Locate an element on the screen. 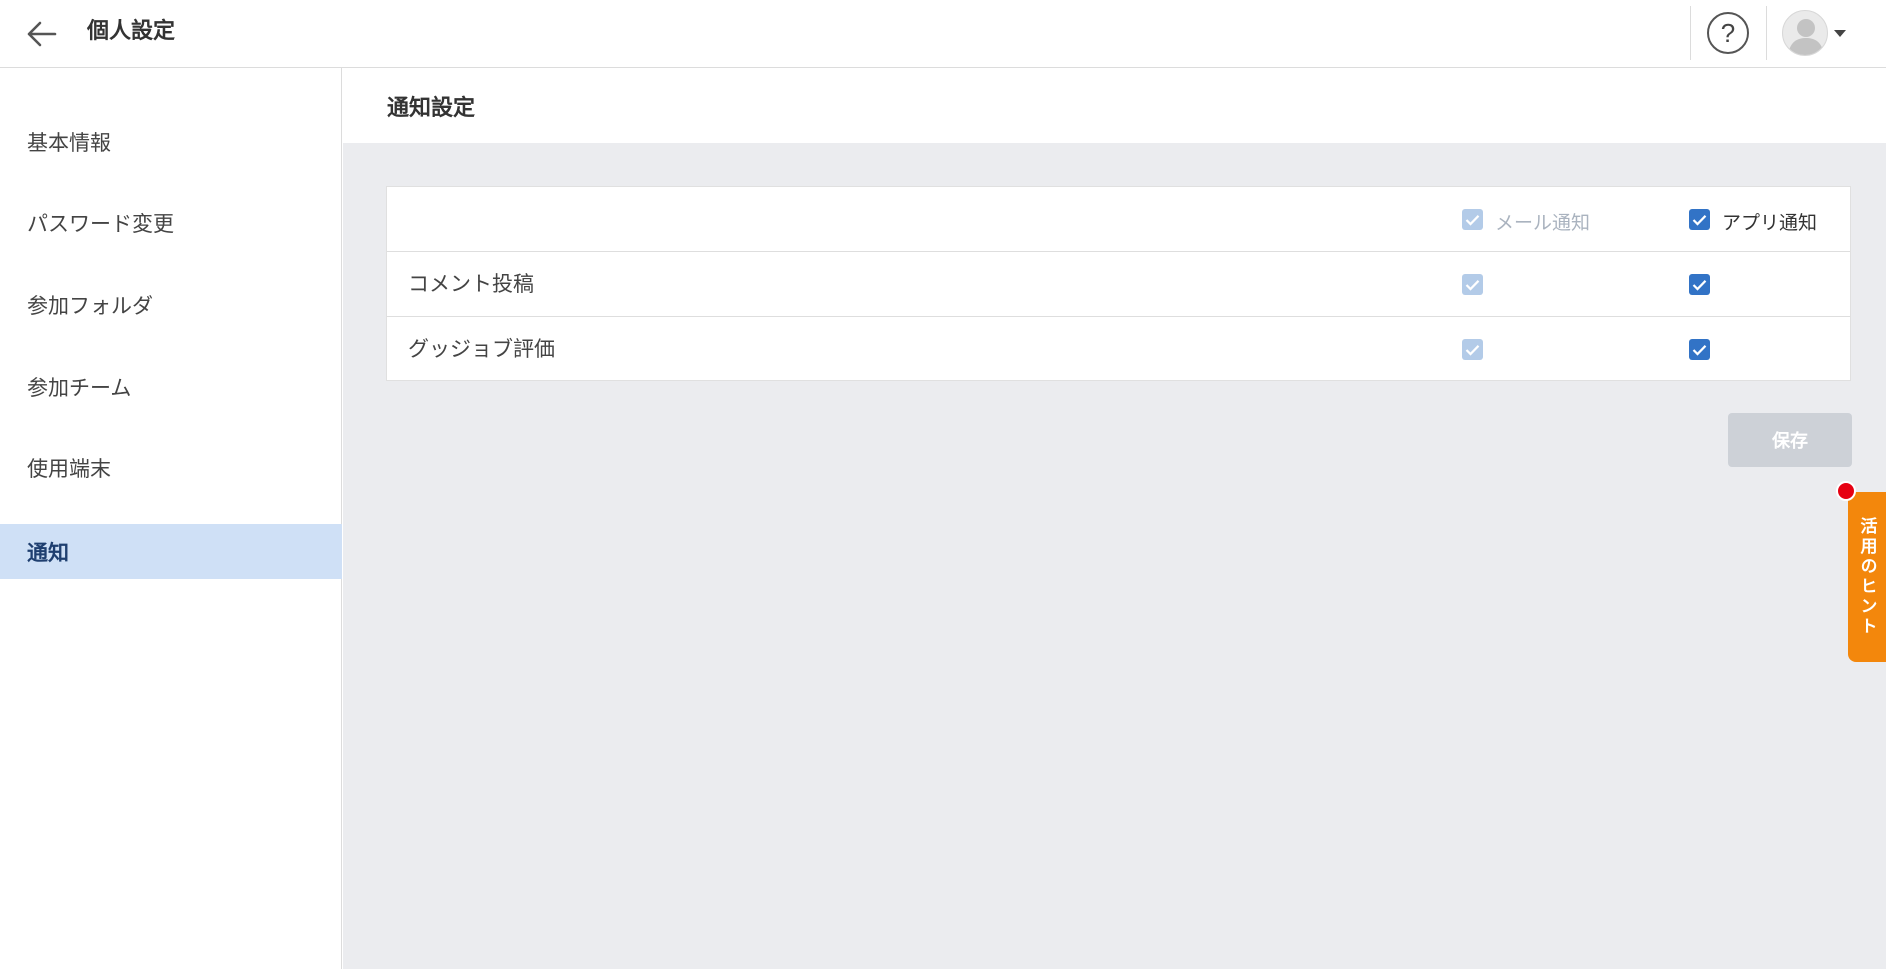 Image resolution: width=1886 pixels, height=969 pixels. sidebar-item-label: 基本情報 is located at coordinates (69, 142).